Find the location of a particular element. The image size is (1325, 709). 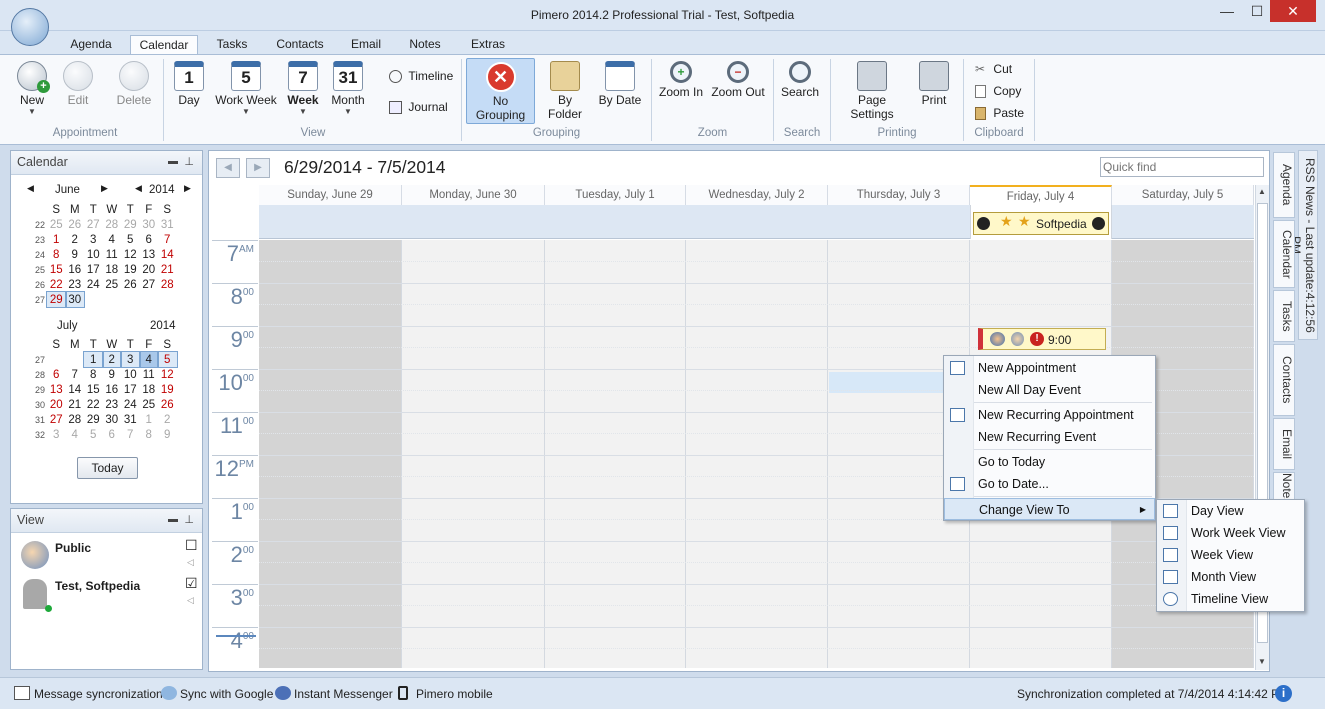

side-tab-contacts: Contacts is located at coordinates (1284, 380).